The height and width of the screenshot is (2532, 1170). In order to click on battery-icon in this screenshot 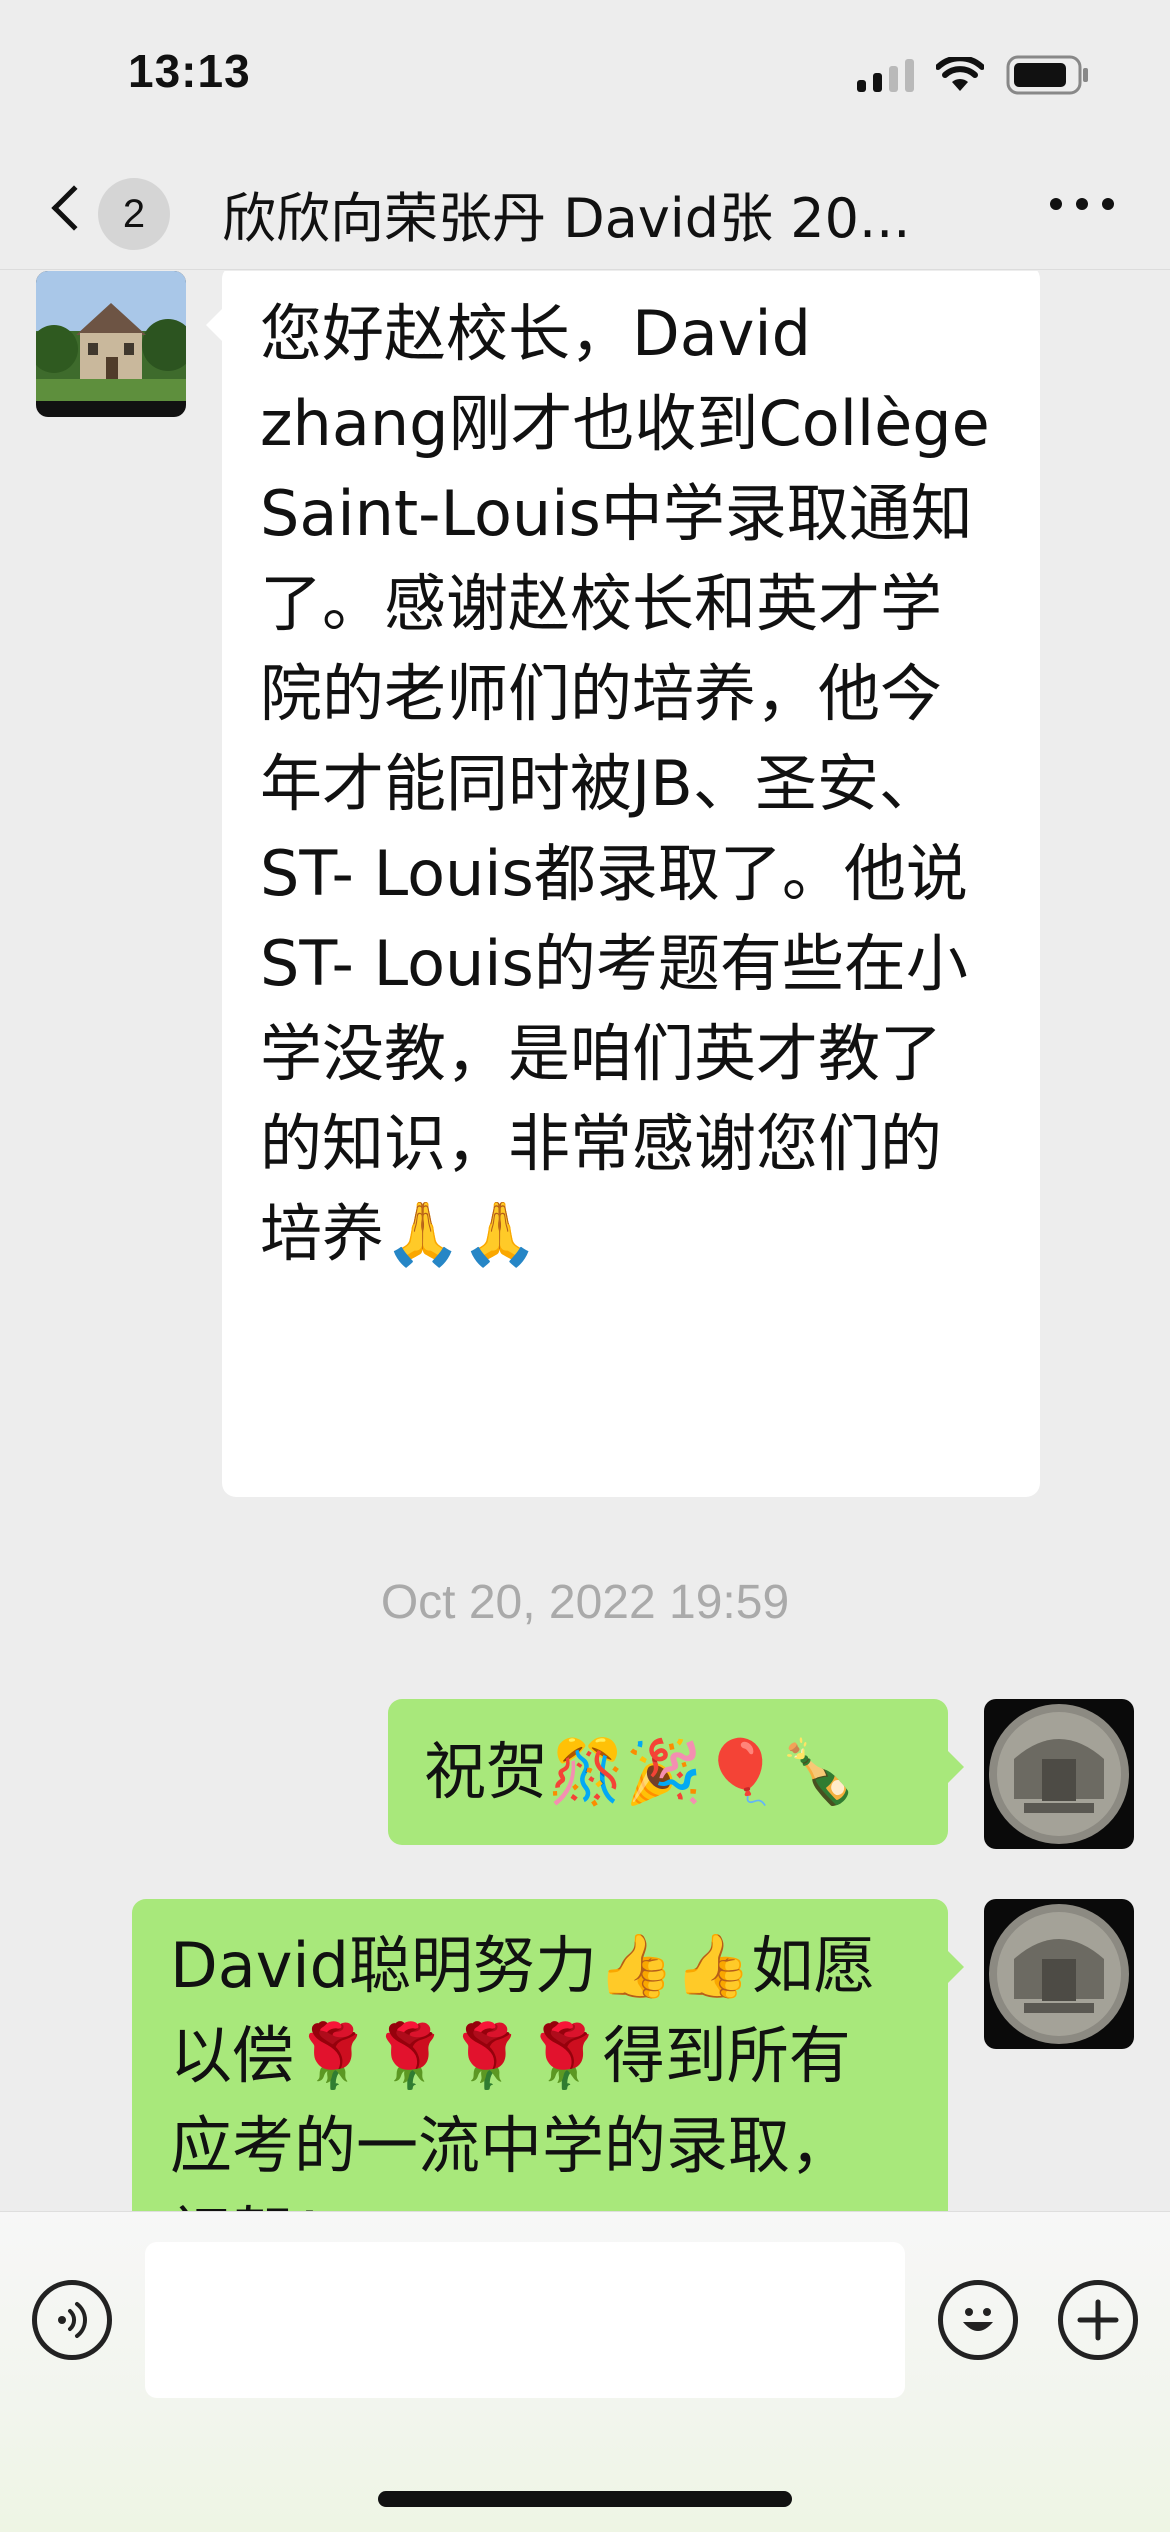, I will do `click(1047, 75)`.